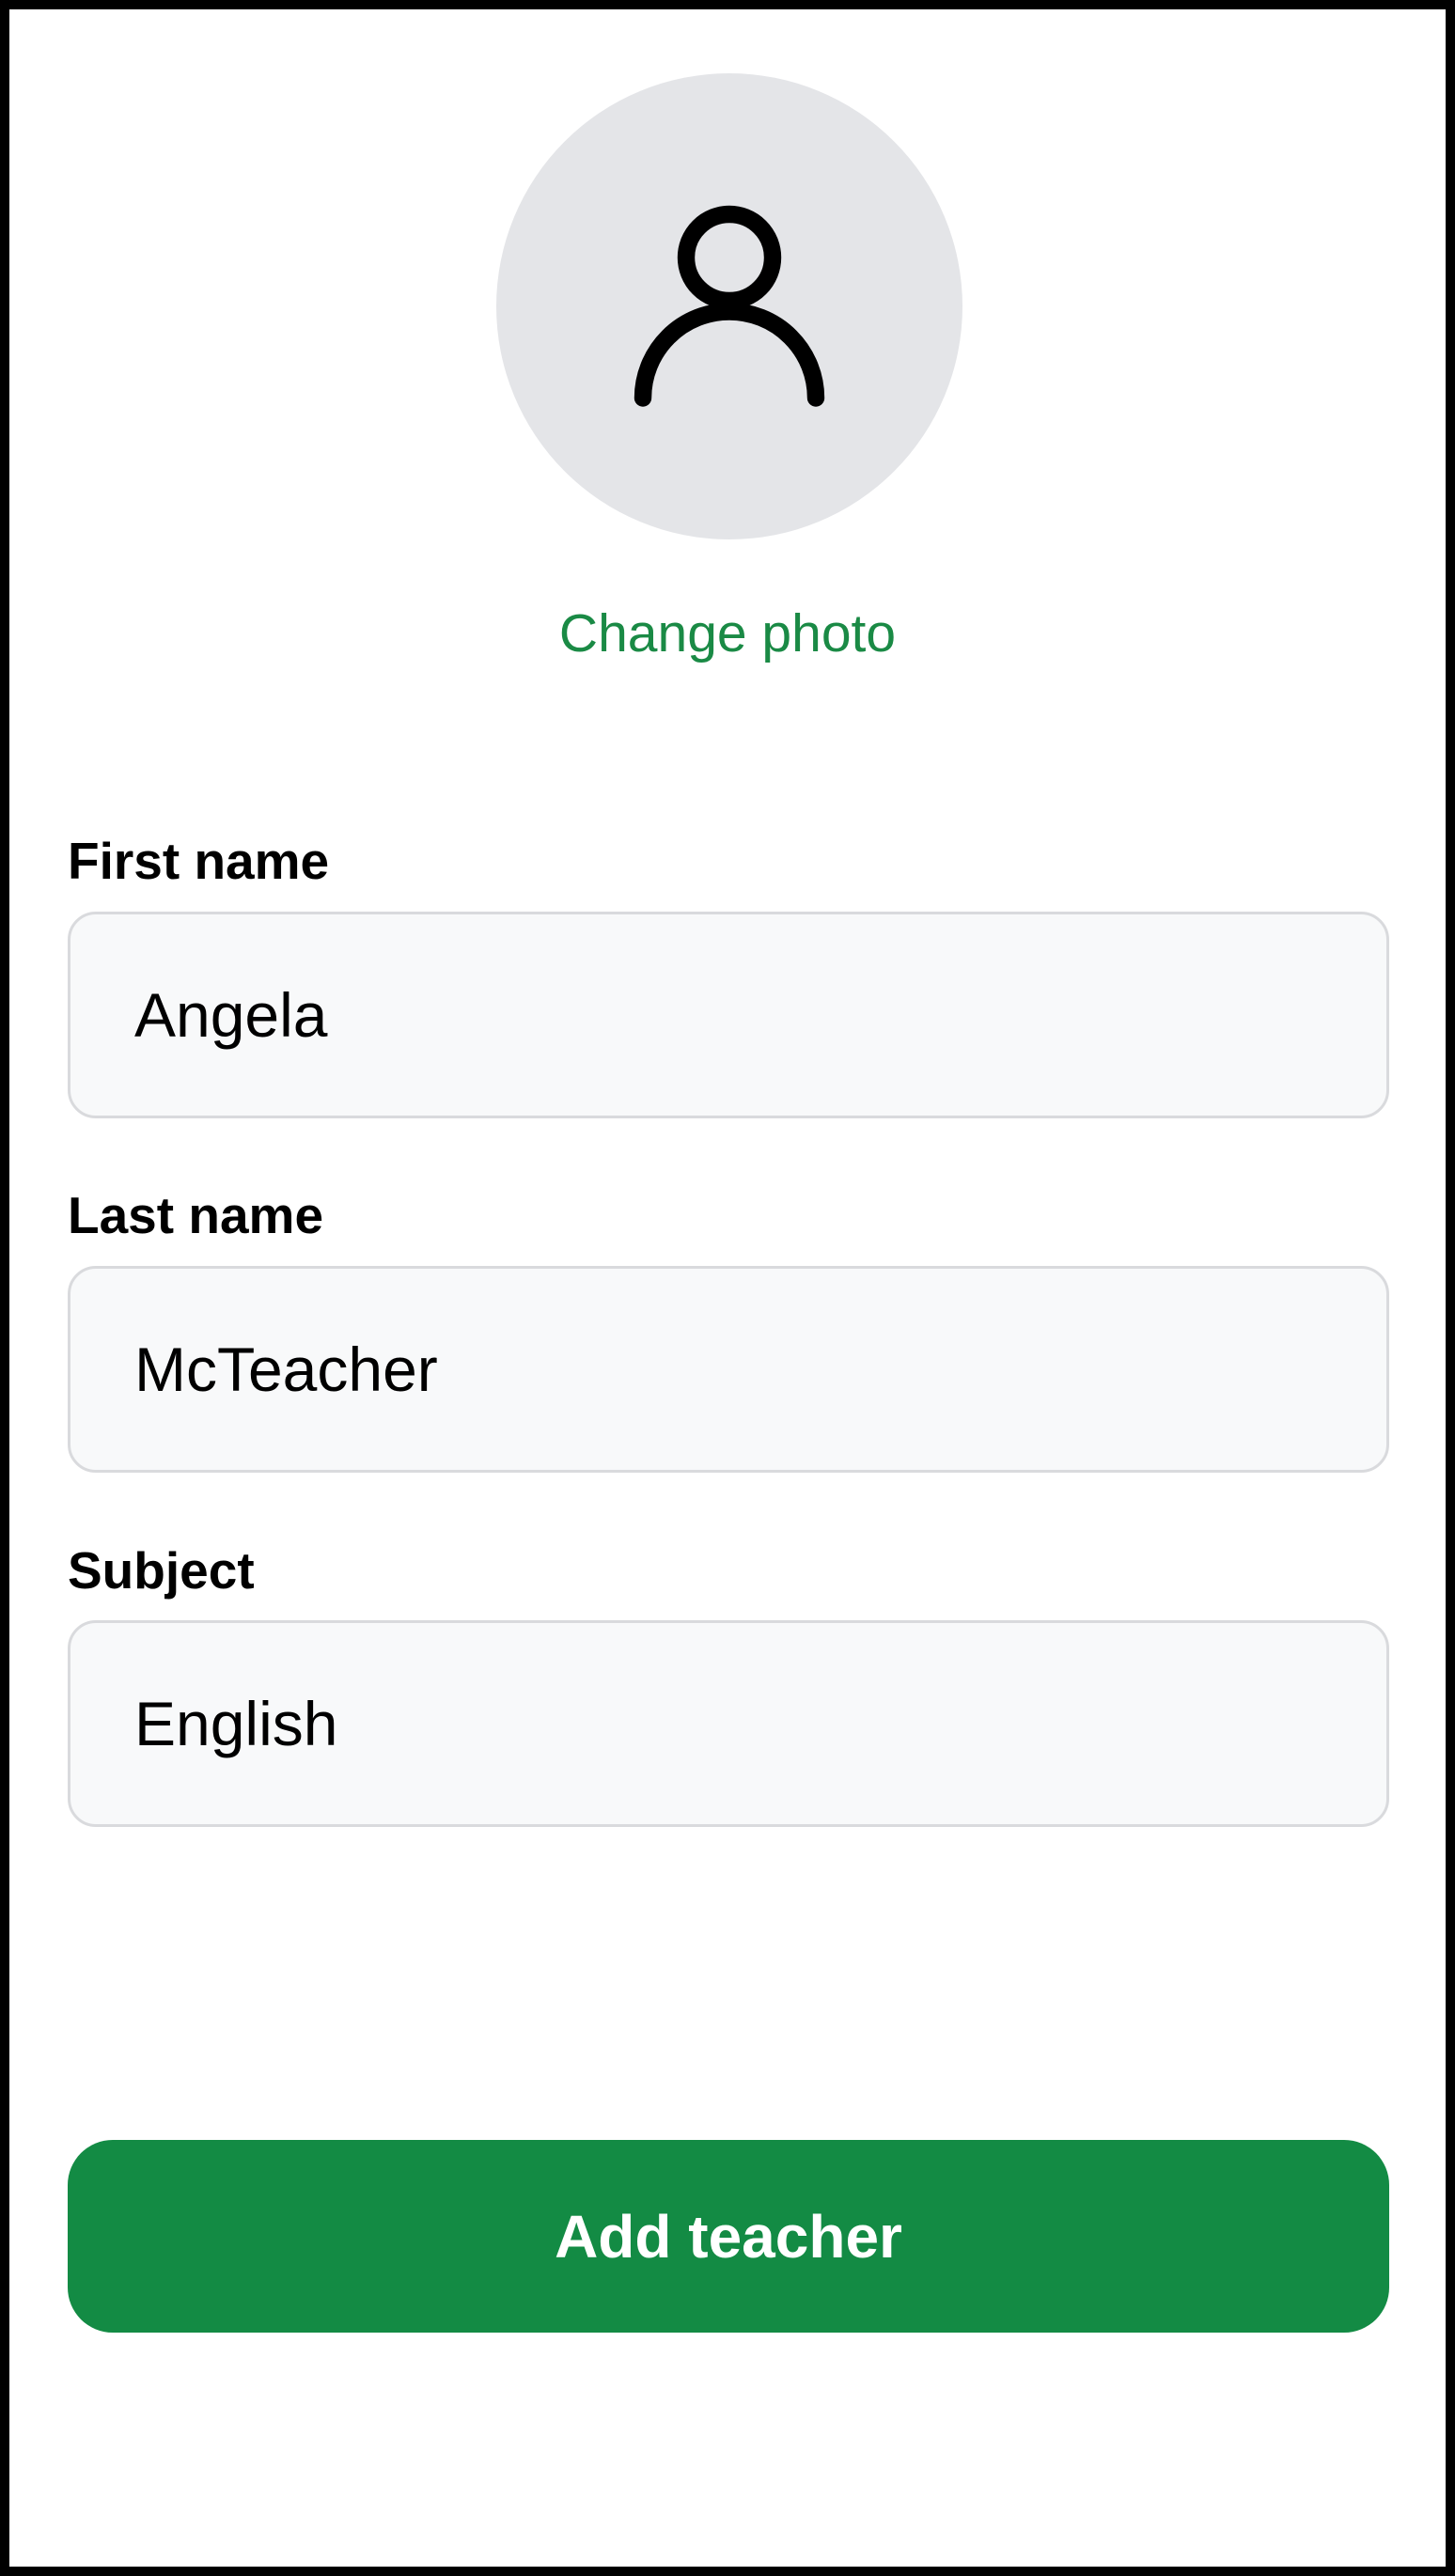  I want to click on change-photo-link: Change photo, so click(727, 633).